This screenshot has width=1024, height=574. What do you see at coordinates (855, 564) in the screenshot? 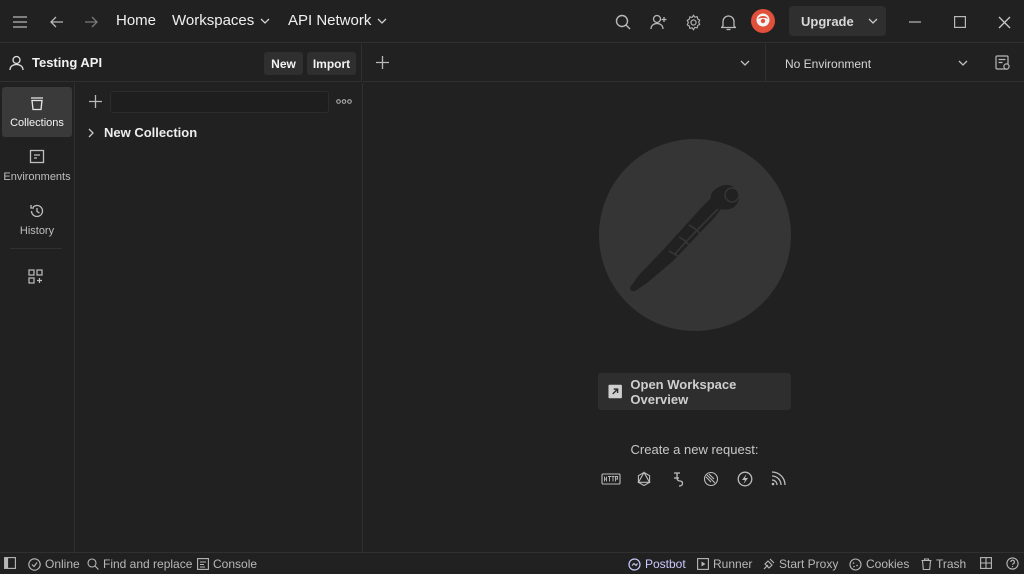
I see `cookie-icon` at bounding box center [855, 564].